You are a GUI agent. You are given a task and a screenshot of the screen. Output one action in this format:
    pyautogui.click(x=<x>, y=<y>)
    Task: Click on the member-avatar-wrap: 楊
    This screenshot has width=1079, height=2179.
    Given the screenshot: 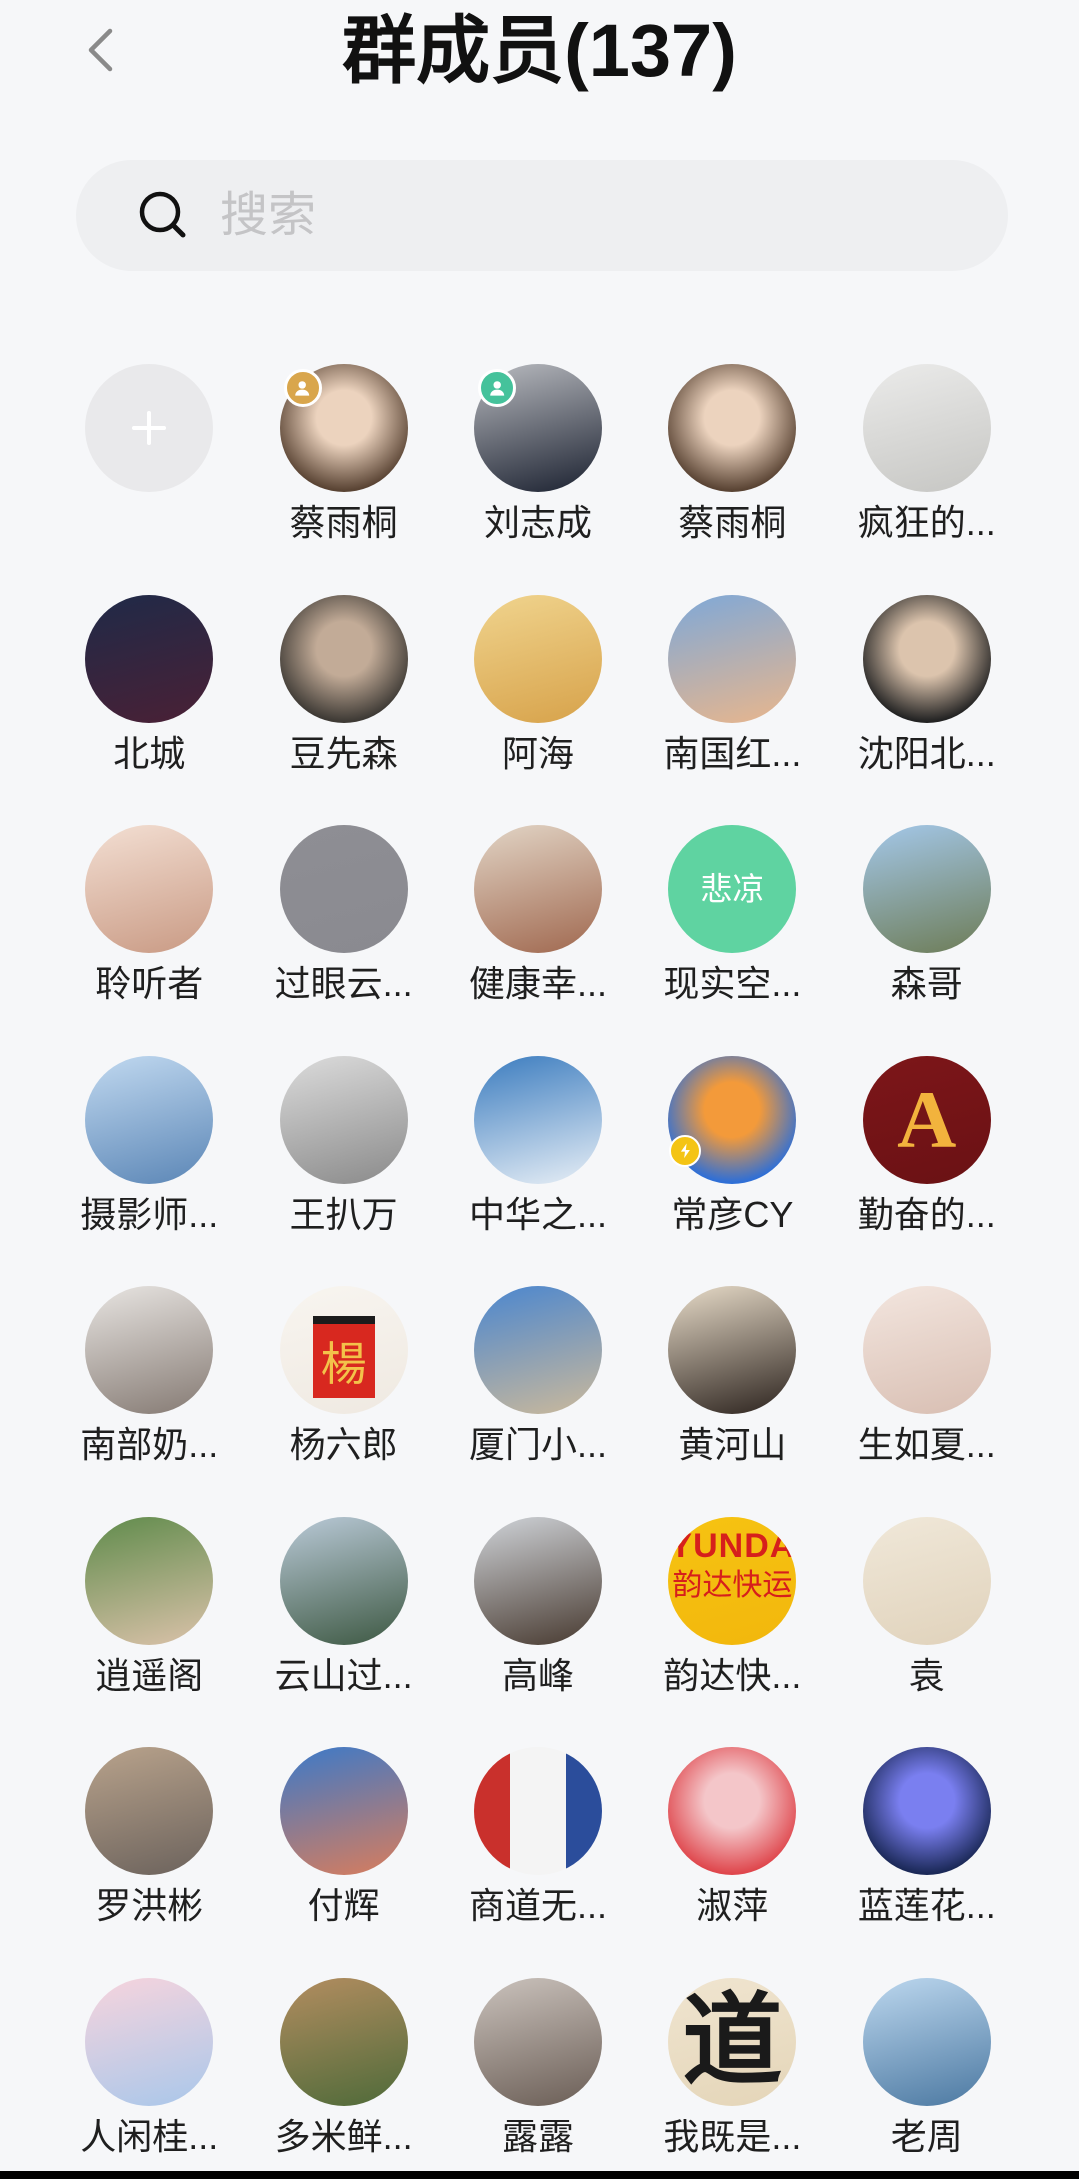 What is the action you would take?
    pyautogui.click(x=343, y=1350)
    